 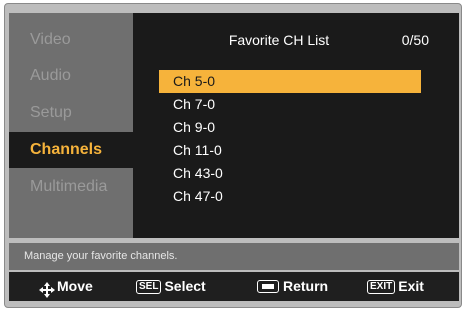 What do you see at coordinates (290, 196) in the screenshot?
I see `channel-item: Ch 47-0` at bounding box center [290, 196].